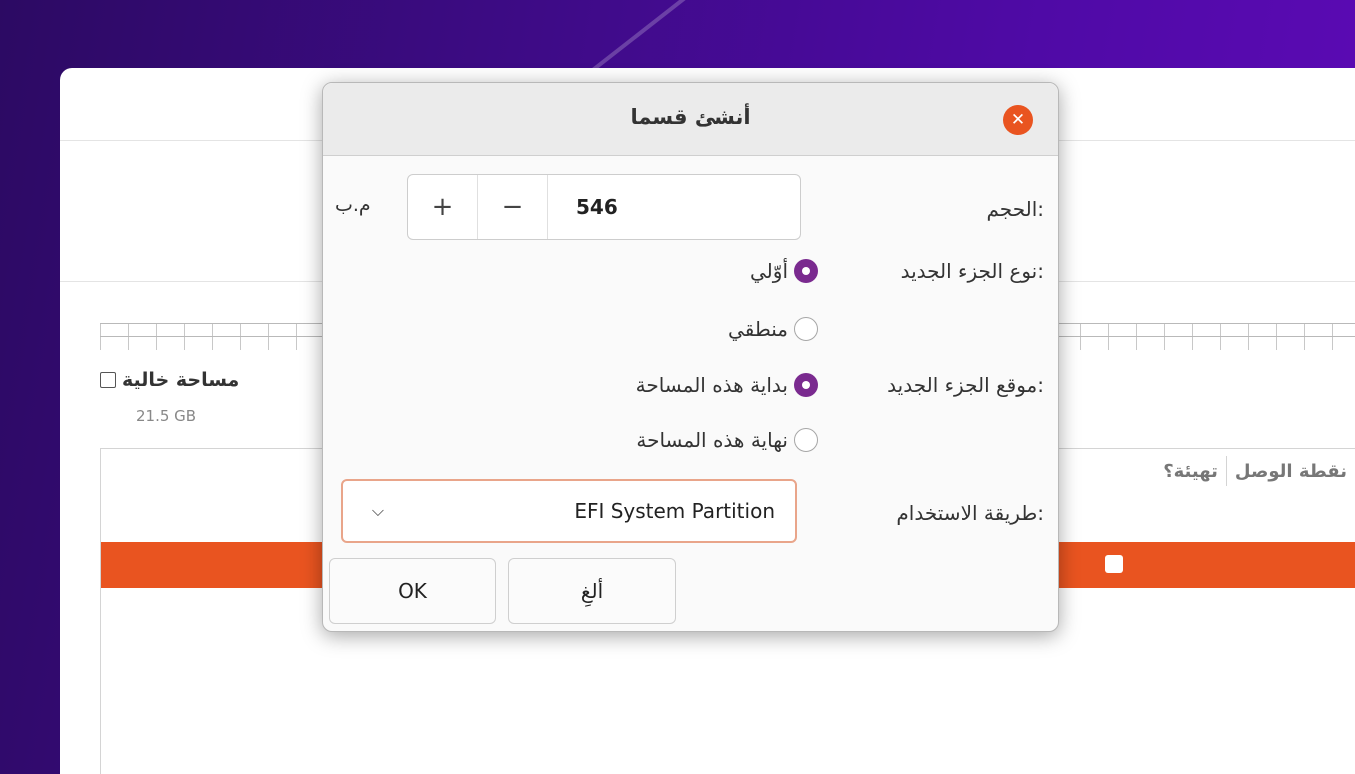 The width and height of the screenshot is (1355, 774). What do you see at coordinates (674, 511) in the screenshot?
I see `use-as-value: EFI System Partition` at bounding box center [674, 511].